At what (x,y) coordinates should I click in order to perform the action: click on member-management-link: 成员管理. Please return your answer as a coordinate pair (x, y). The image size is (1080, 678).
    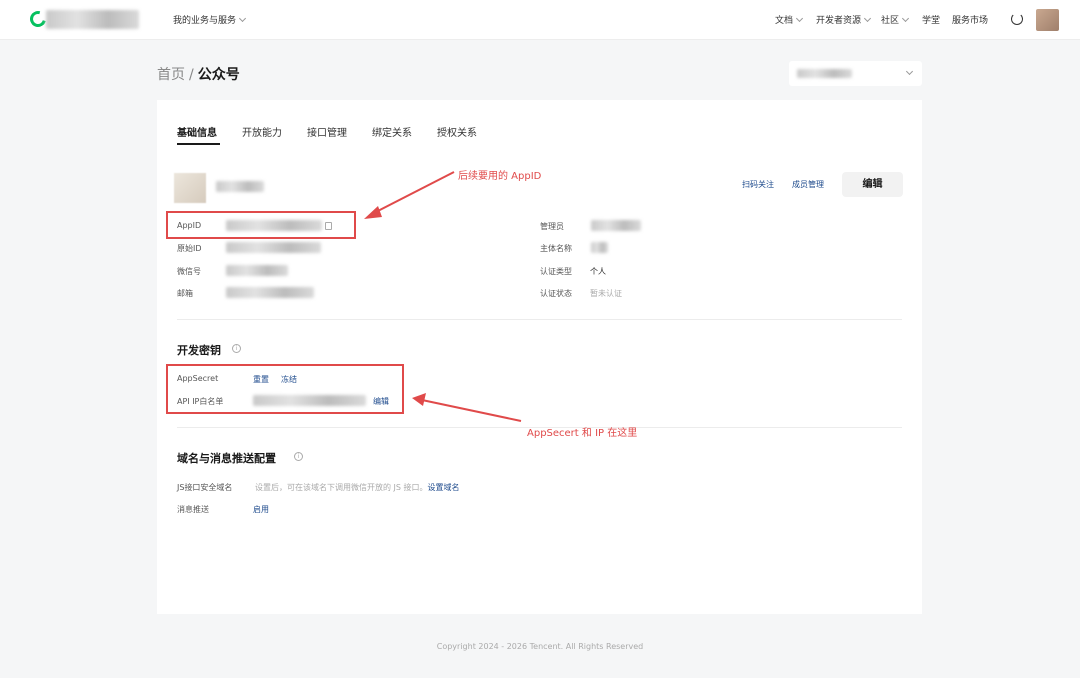
    Looking at the image, I should click on (808, 184).